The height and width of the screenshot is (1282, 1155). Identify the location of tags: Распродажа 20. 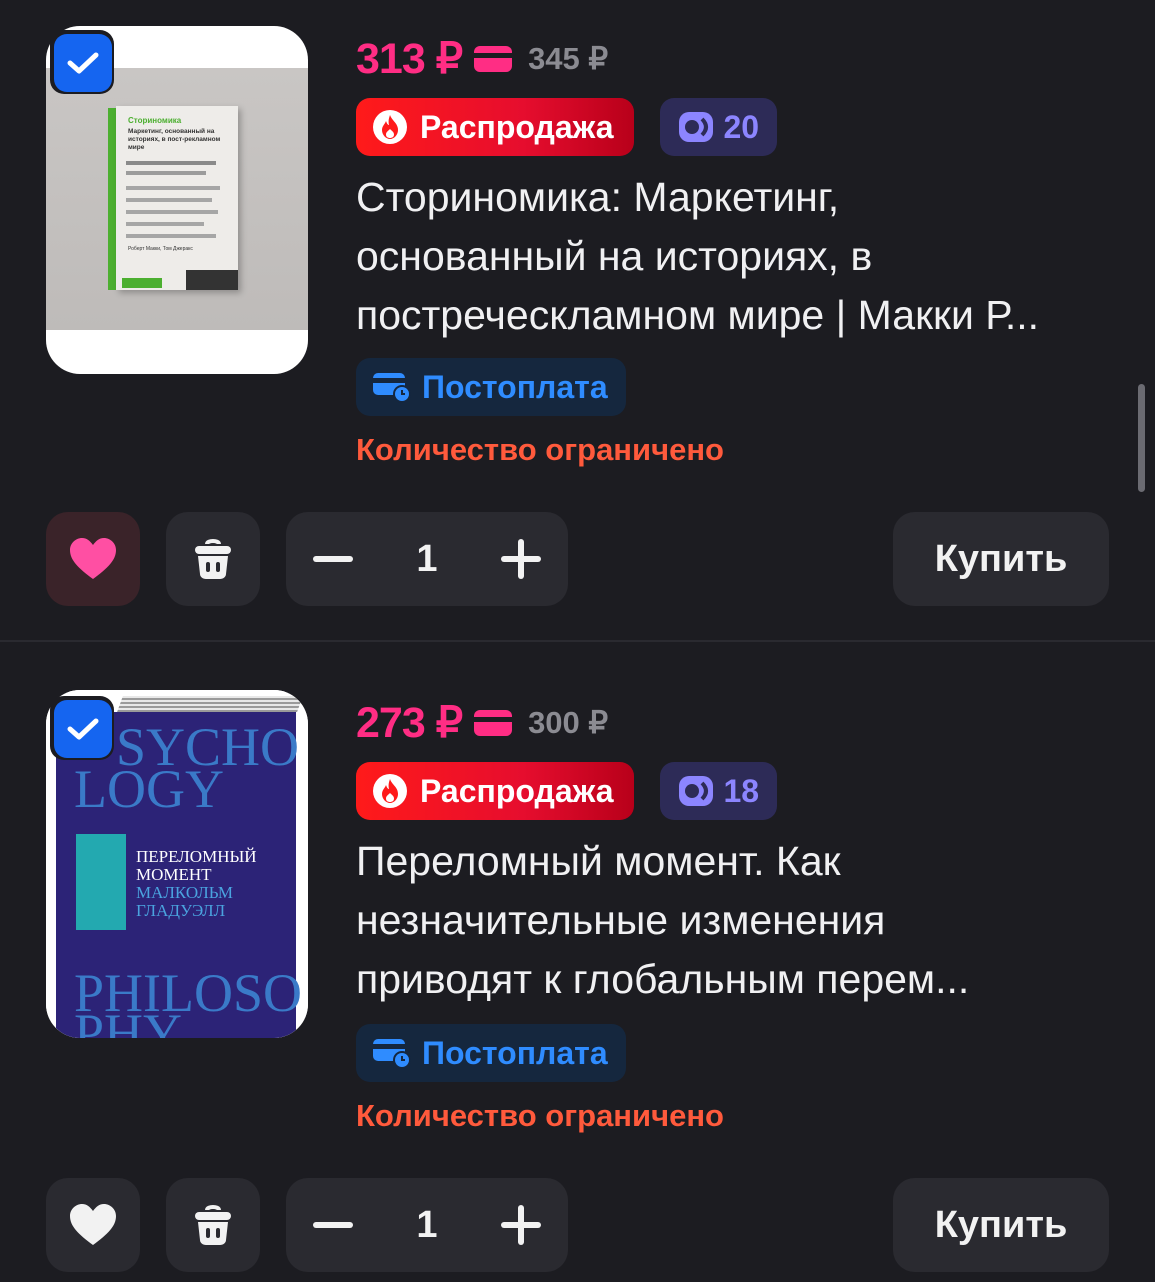
(567, 127).